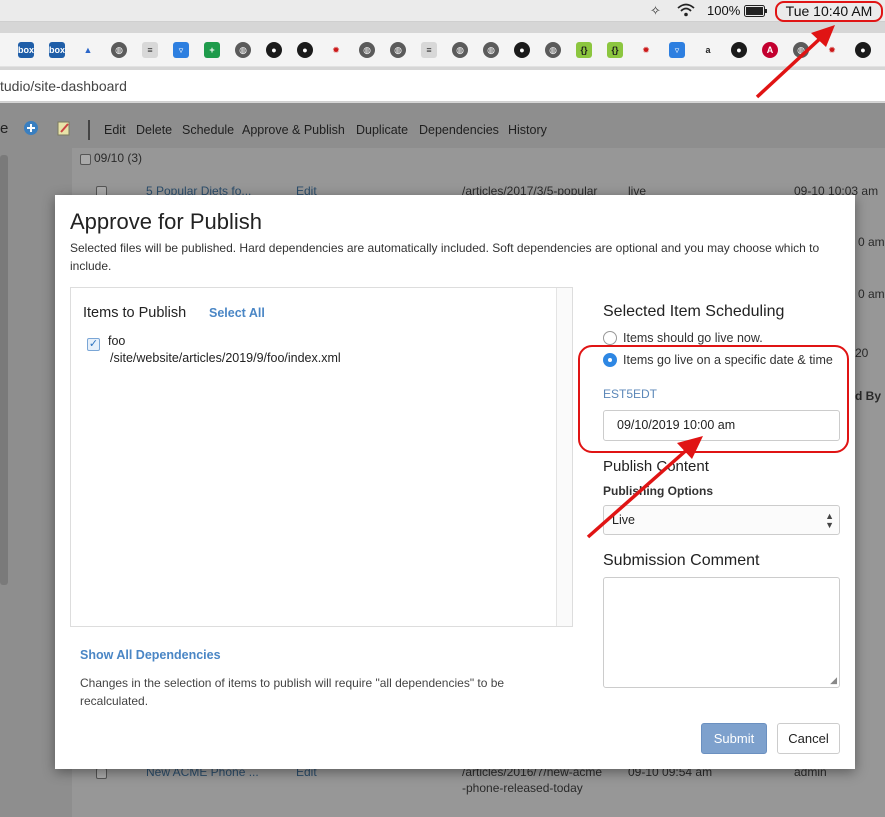 The image size is (885, 817). I want to click on menubar-clock: Tue 10:40 AM, so click(829, 11).